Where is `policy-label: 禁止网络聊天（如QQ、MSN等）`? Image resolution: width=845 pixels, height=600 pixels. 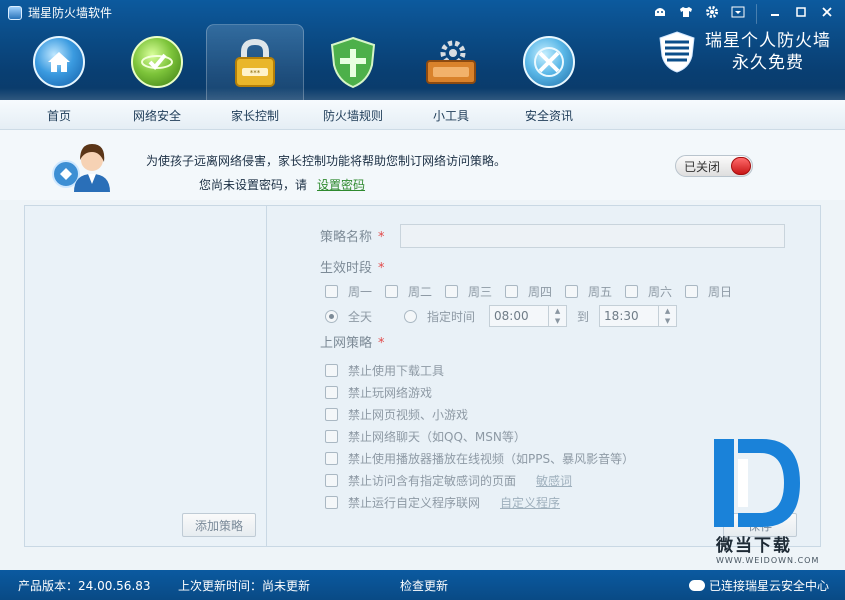
policy-label: 禁止网络聊天（如QQ、MSN等） is located at coordinates (437, 436).